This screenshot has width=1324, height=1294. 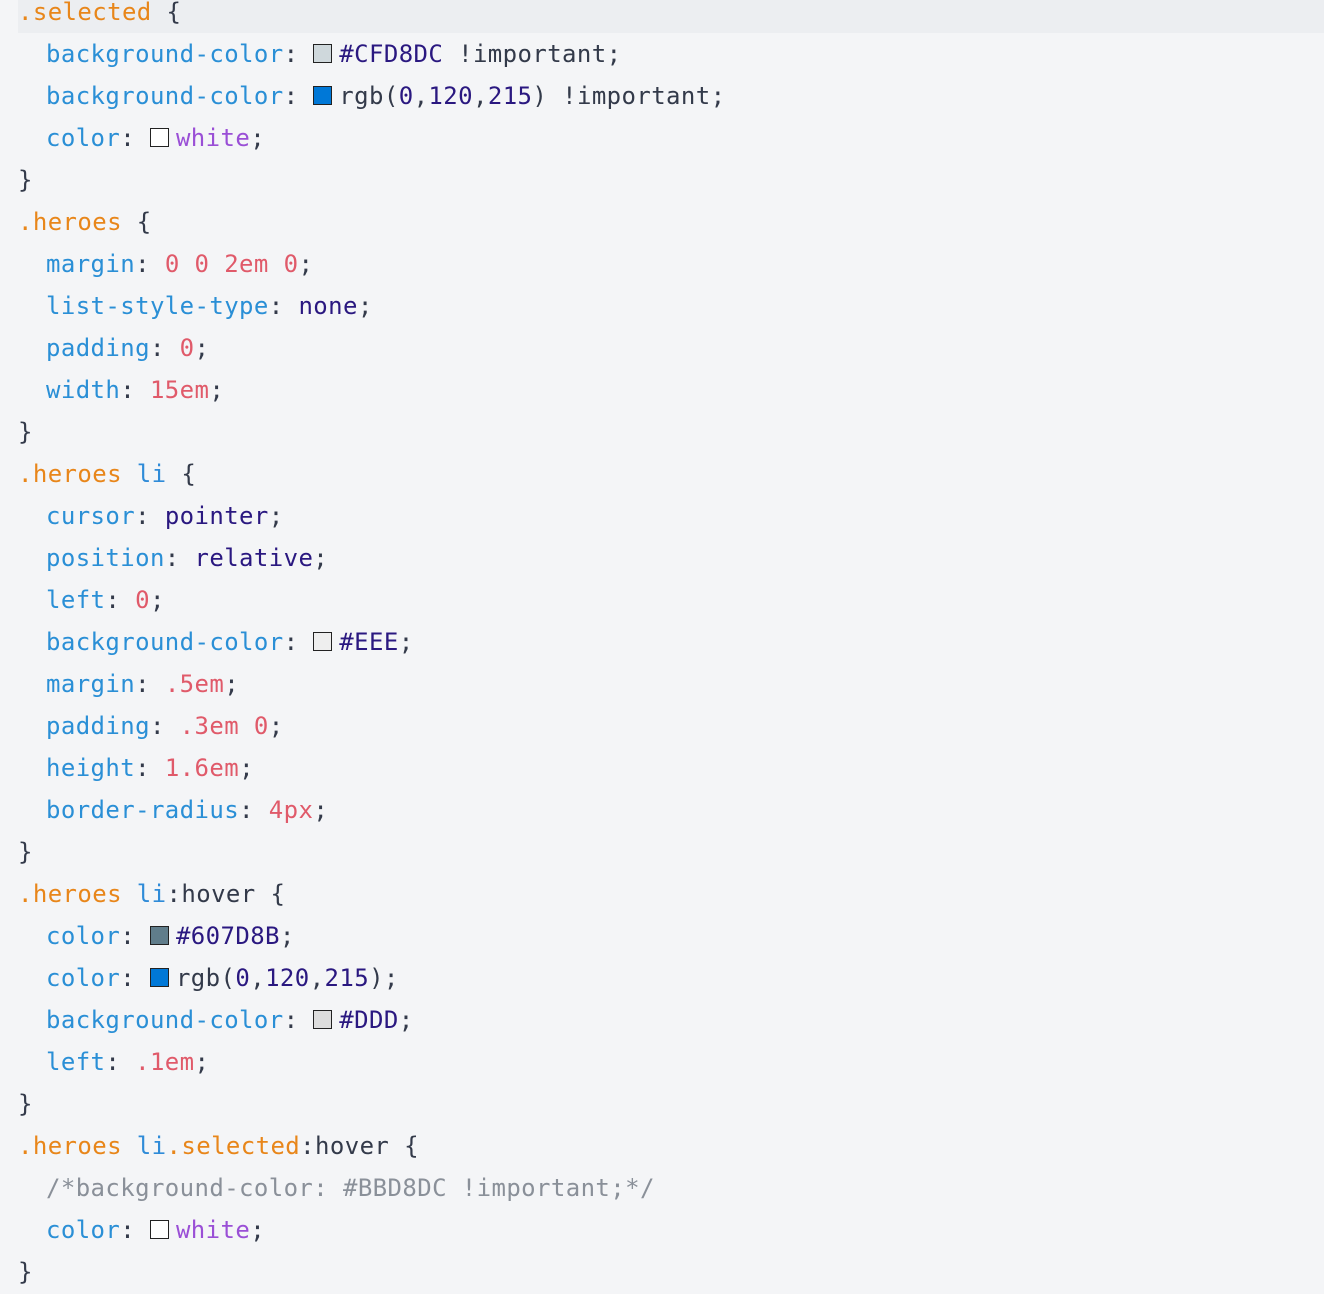 I want to click on selector-part: :hover, so click(x=211, y=894).